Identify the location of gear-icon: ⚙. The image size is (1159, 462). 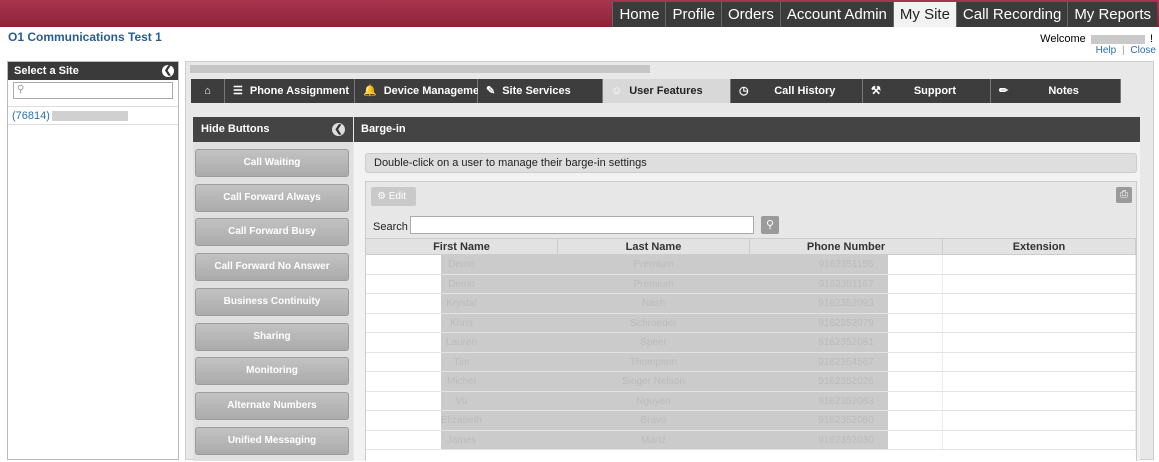
(381, 196).